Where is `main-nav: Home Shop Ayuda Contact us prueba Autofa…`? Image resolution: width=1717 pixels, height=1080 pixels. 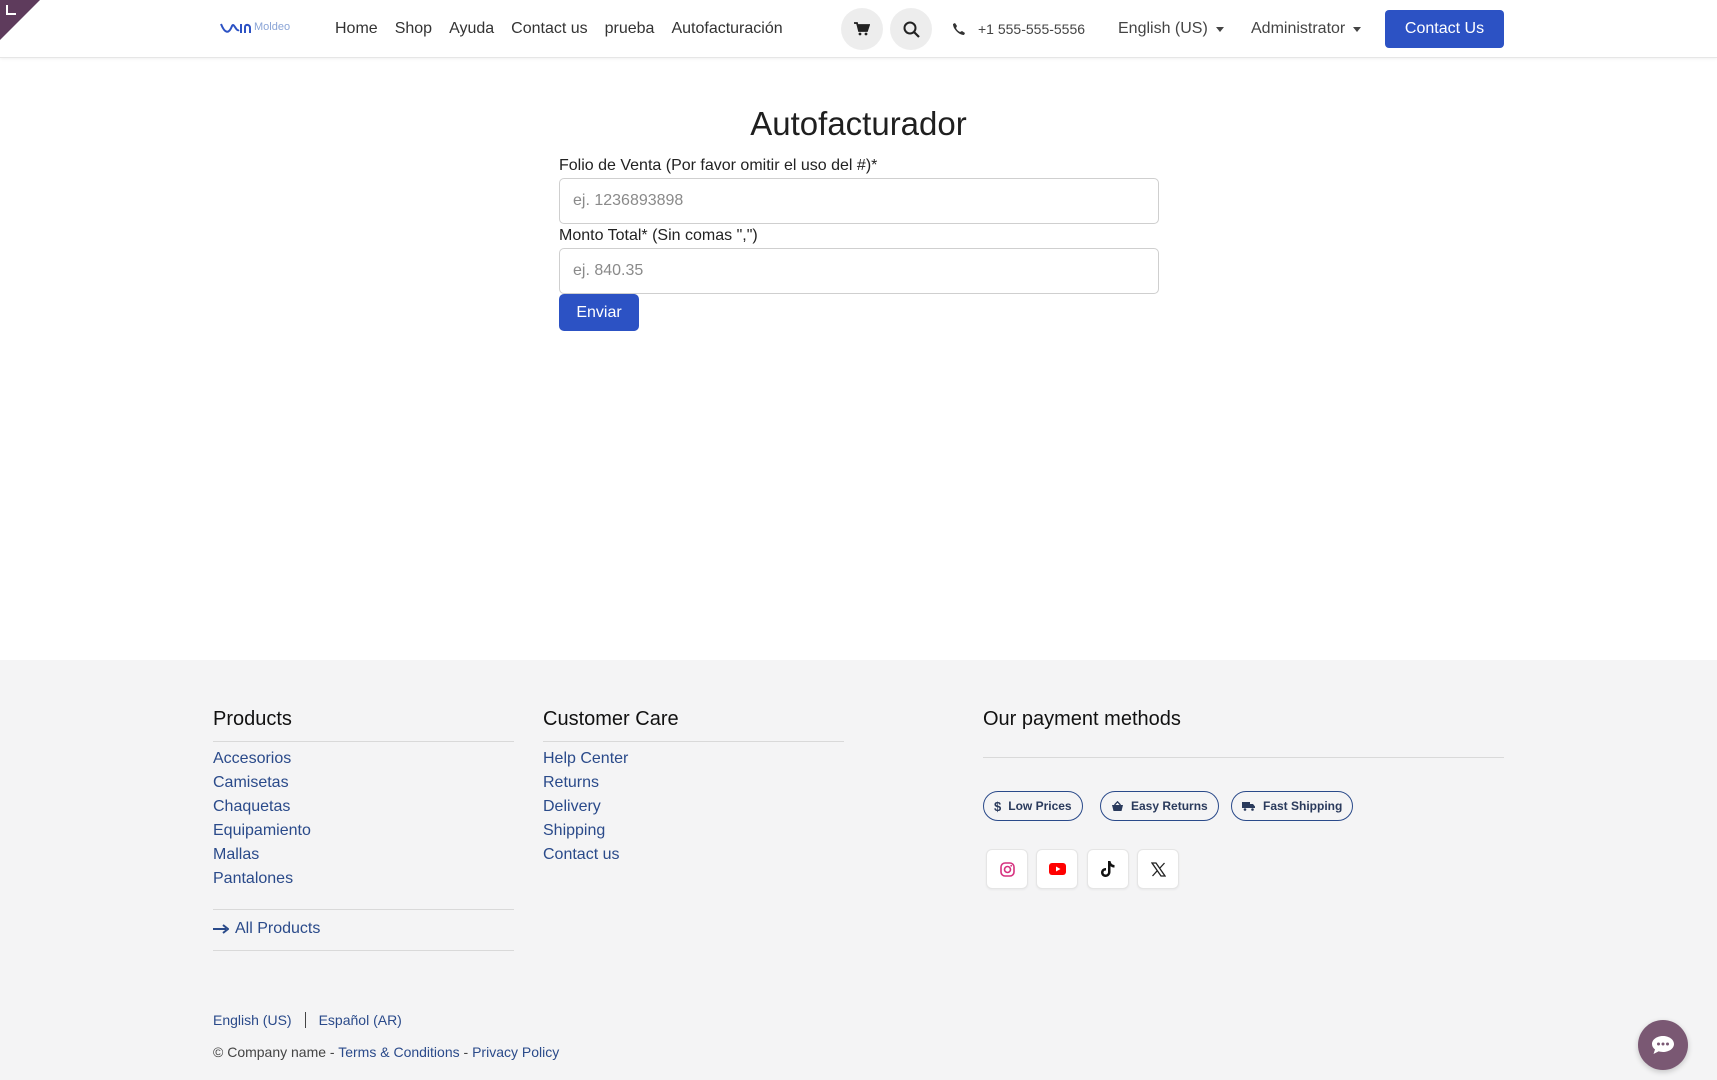 main-nav: Home Shop Ayuda Contact us prueba Autofa… is located at coordinates (559, 29).